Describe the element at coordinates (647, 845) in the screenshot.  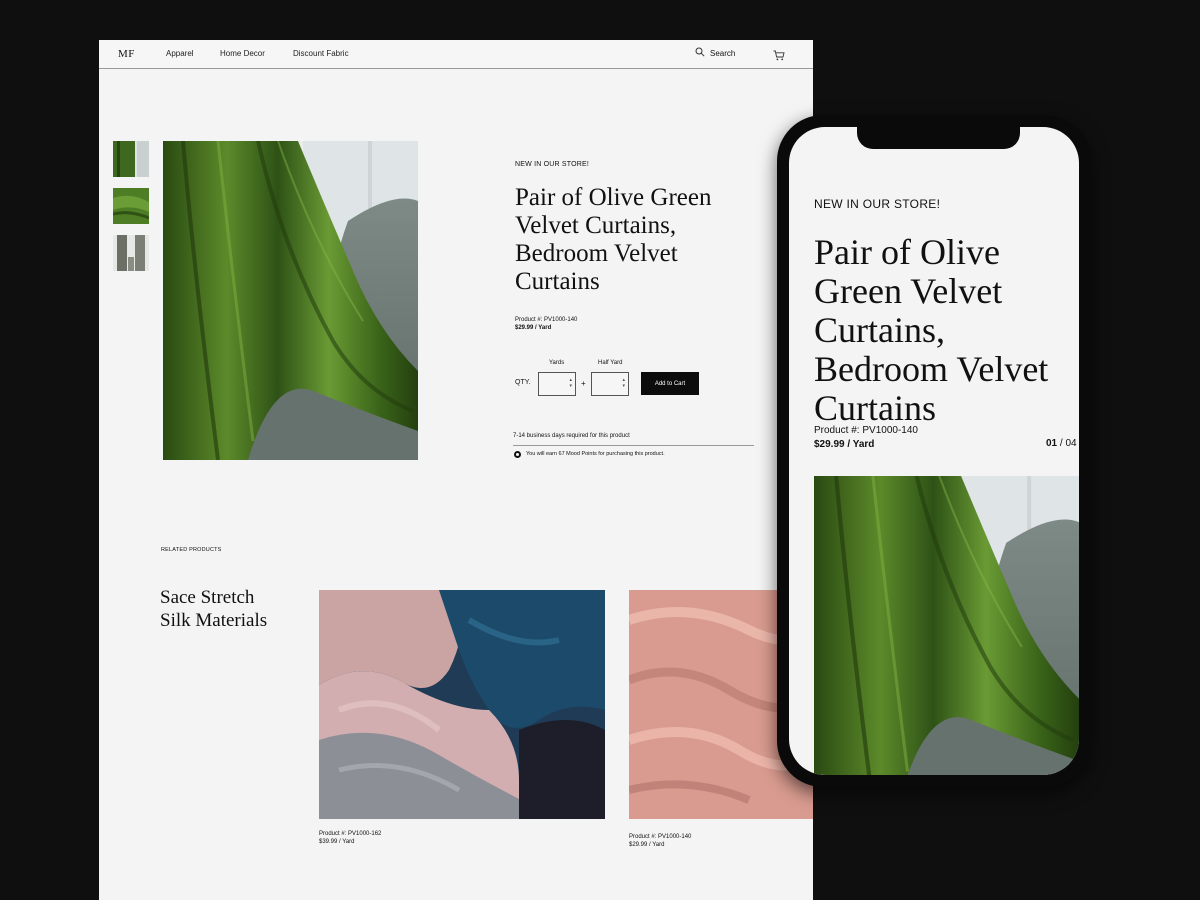
I see `related-product-price: $29.99 / Yard` at that location.